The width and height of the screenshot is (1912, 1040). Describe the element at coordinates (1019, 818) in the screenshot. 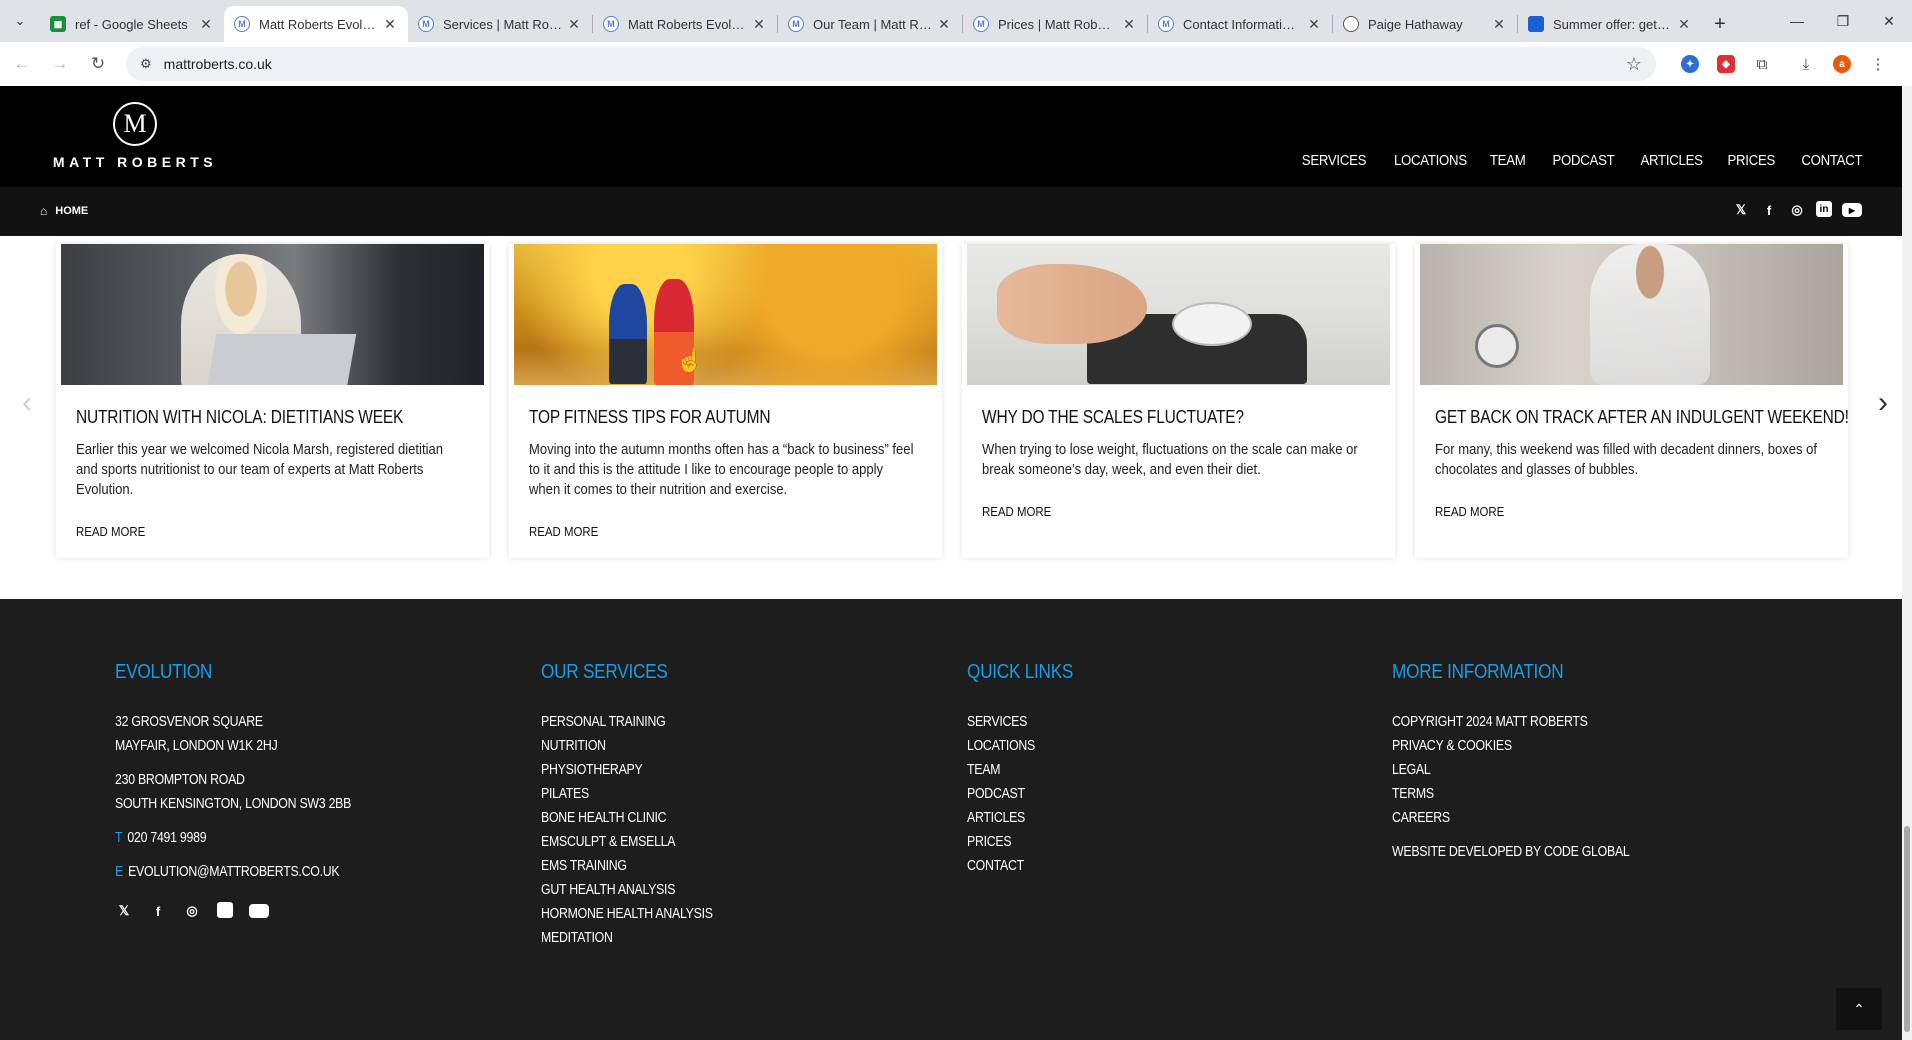

I see `footer-link: ARTICLES` at that location.